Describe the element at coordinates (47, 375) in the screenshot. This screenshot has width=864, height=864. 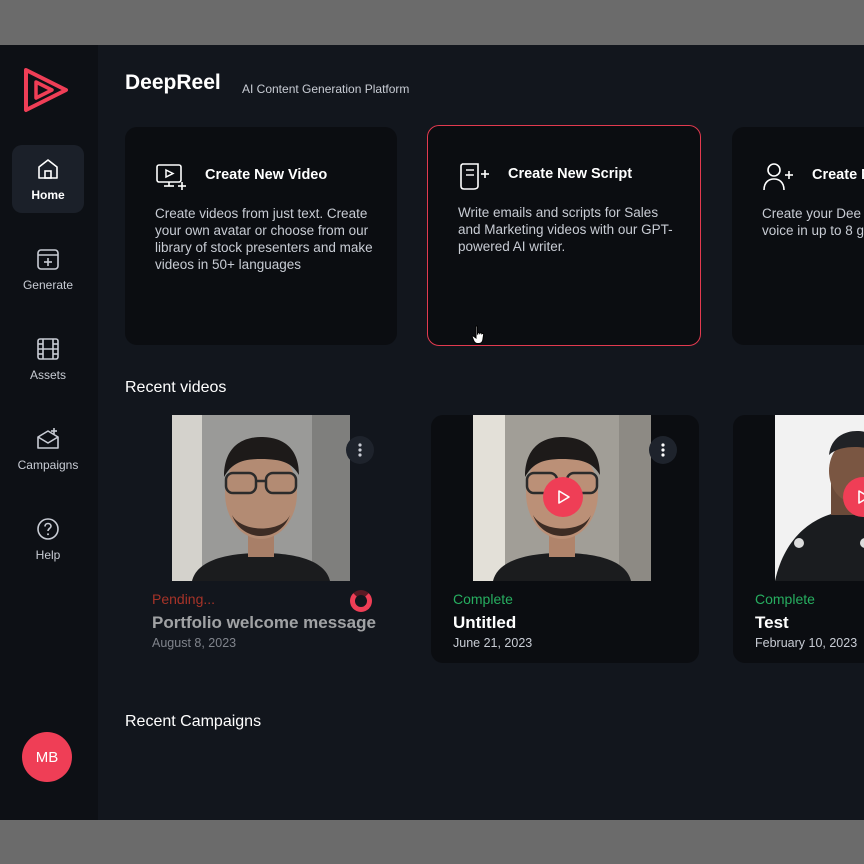
I see `sidebar-item-label: Assets` at that location.